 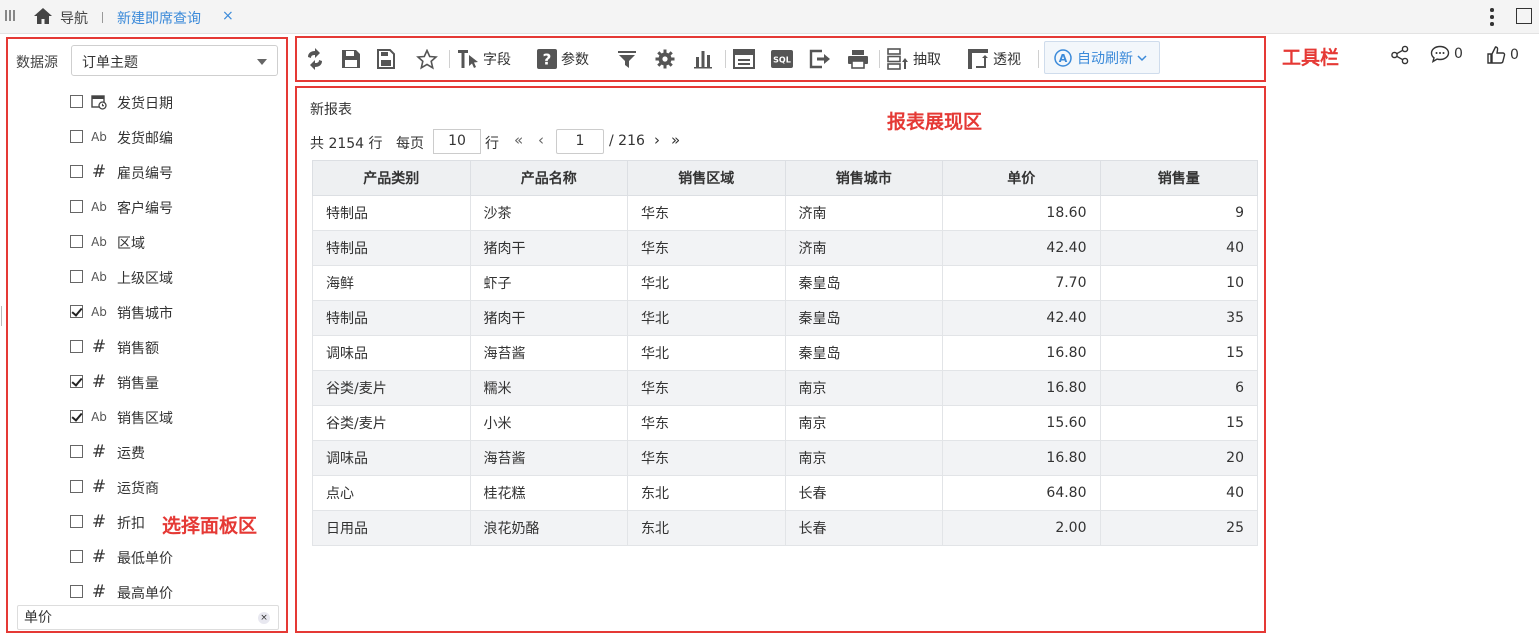 What do you see at coordinates (170, 347) in the screenshot?
I see `field-item: # 销售额` at bounding box center [170, 347].